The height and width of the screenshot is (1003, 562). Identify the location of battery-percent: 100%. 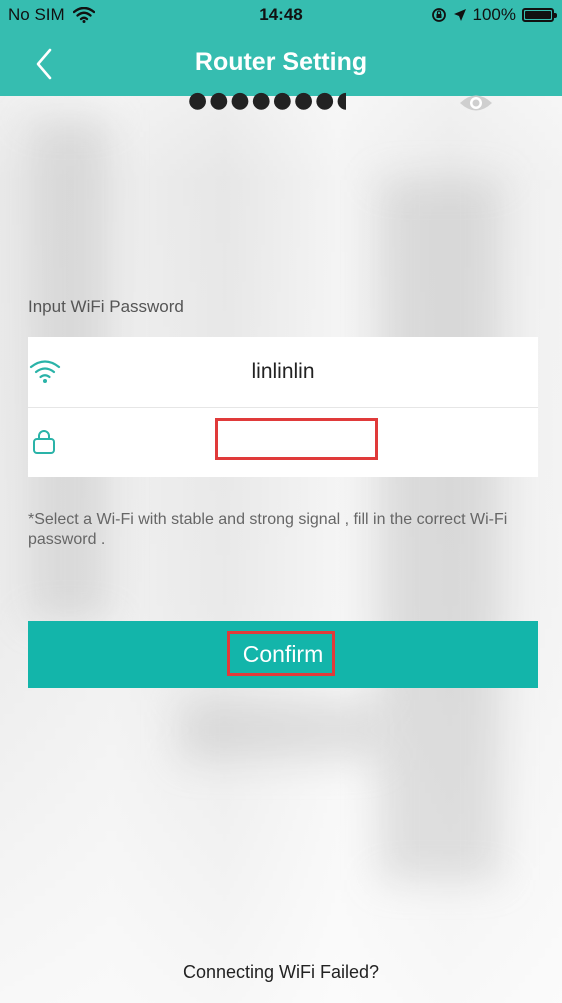
(494, 14).